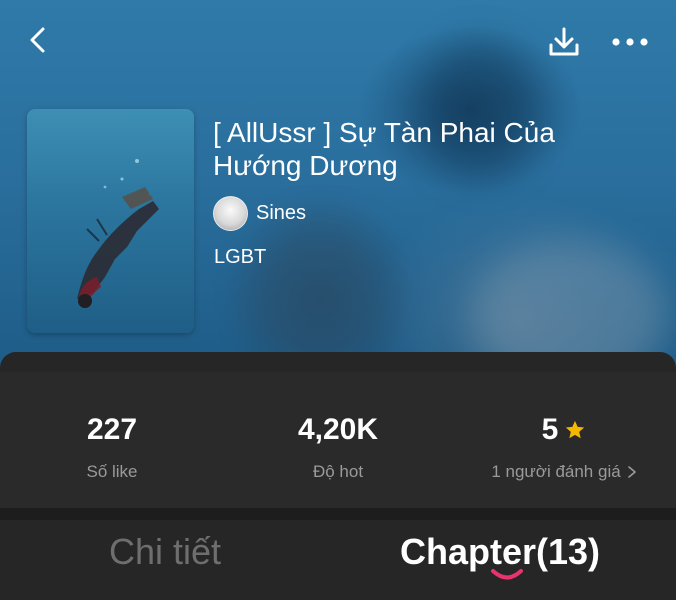 Image resolution: width=676 pixels, height=600 pixels. I want to click on rating-label: 1 người đánh giá, so click(564, 472).